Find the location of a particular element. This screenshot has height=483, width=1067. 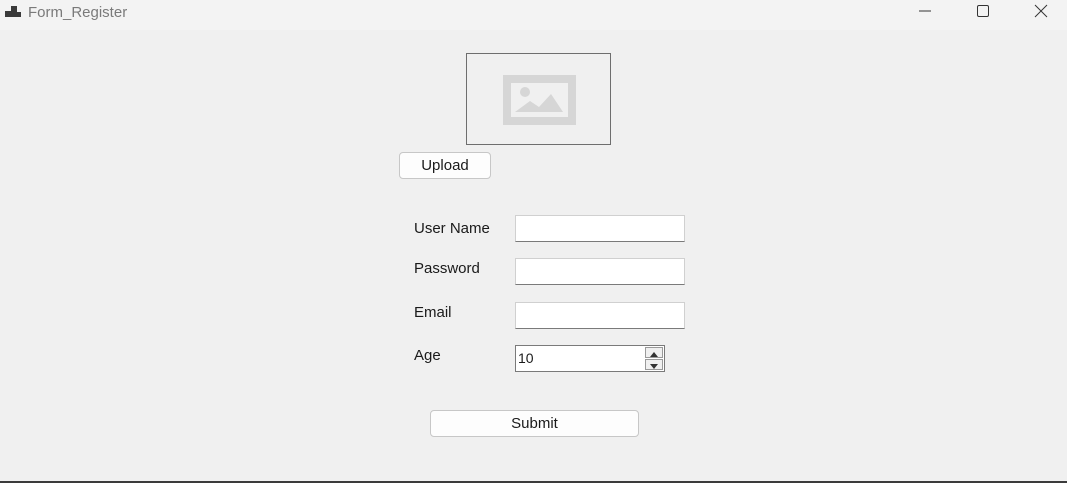

close-button is located at coordinates (1039, 13).